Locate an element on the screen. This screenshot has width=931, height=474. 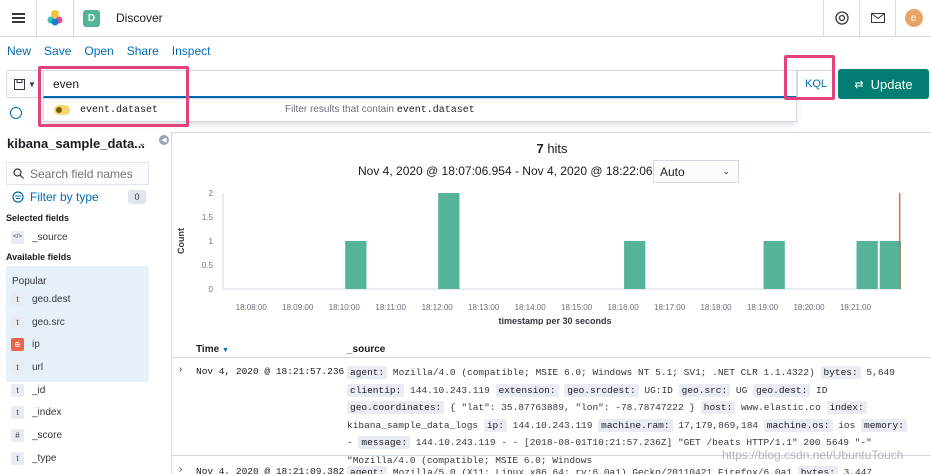
x-tick-label: 18:08:00 is located at coordinates (252, 307).